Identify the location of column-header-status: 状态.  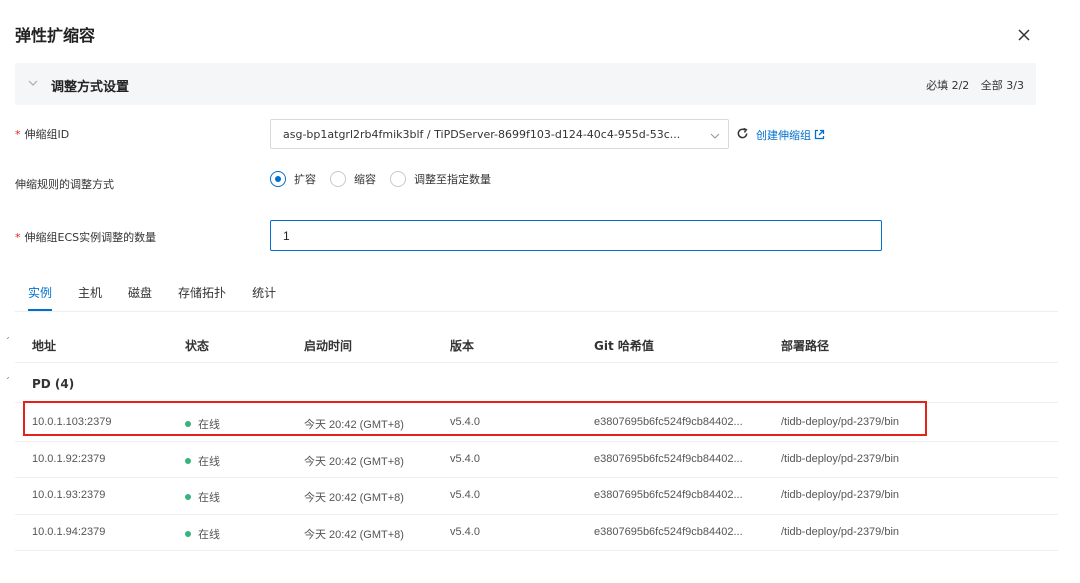
(197, 345).